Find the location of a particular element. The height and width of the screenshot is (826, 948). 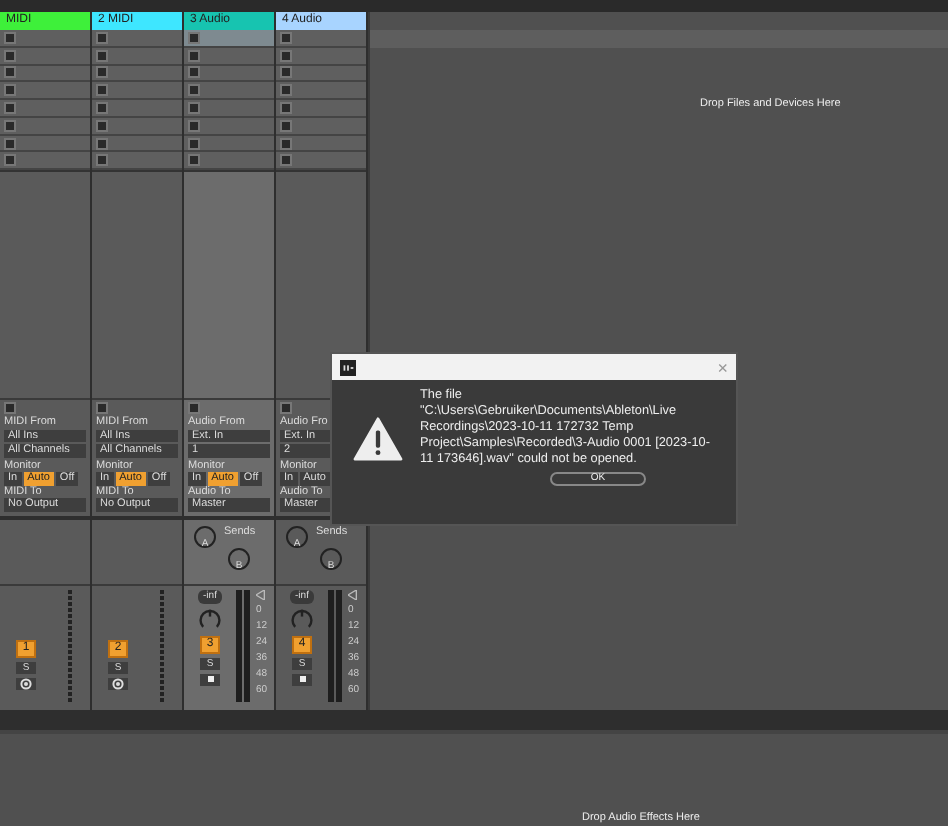

warning-icon is located at coordinates (378, 439).